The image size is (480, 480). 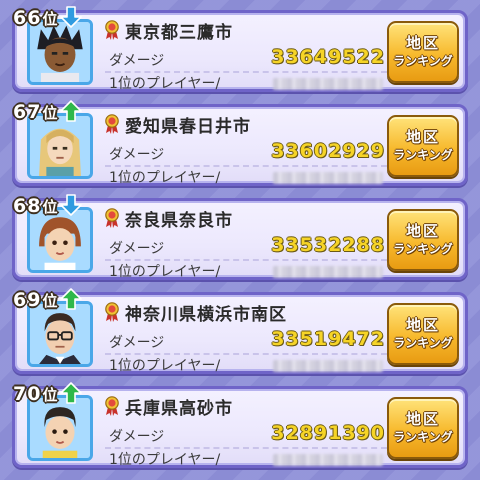 What do you see at coordinates (328, 151) in the screenshot?
I see `damage-value: 33602929` at bounding box center [328, 151].